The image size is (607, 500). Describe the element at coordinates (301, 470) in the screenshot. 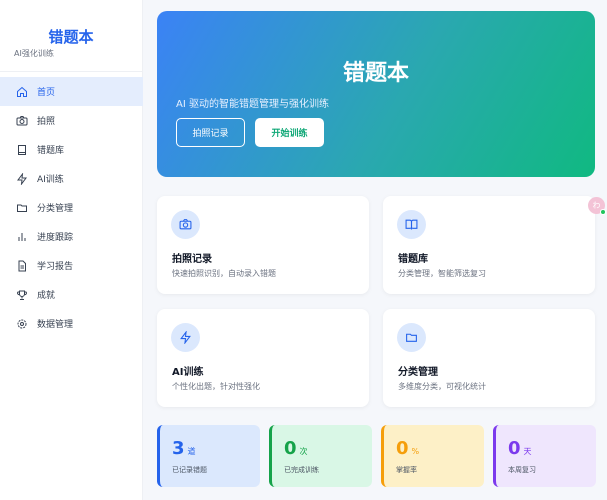

I see `stat-label: 已完成训练` at that location.